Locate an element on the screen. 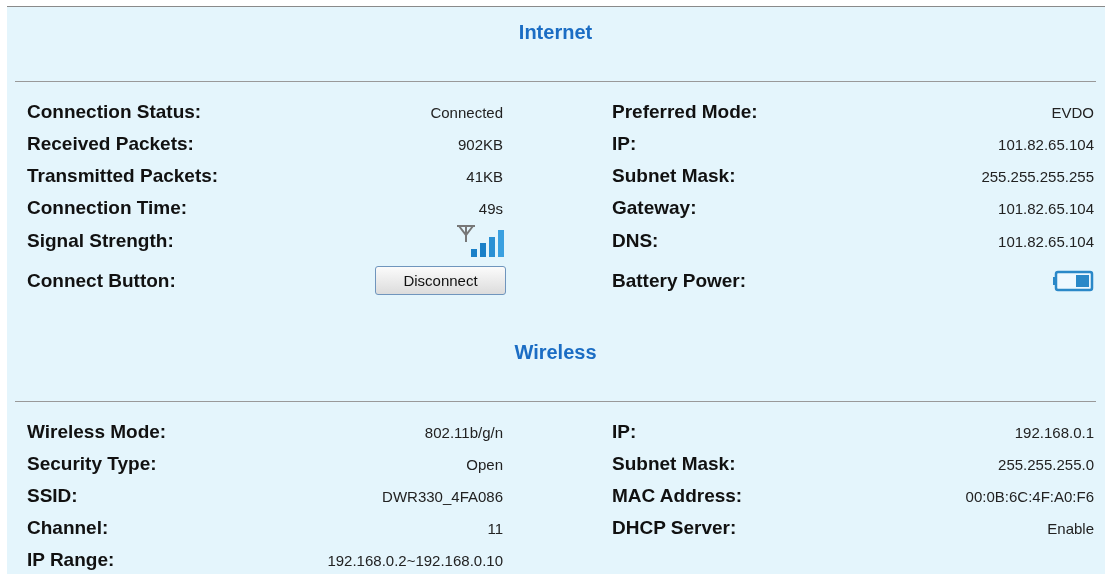 The height and width of the screenshot is (574, 1105). field-value: DWR330_4FA086 is located at coordinates (442, 496).